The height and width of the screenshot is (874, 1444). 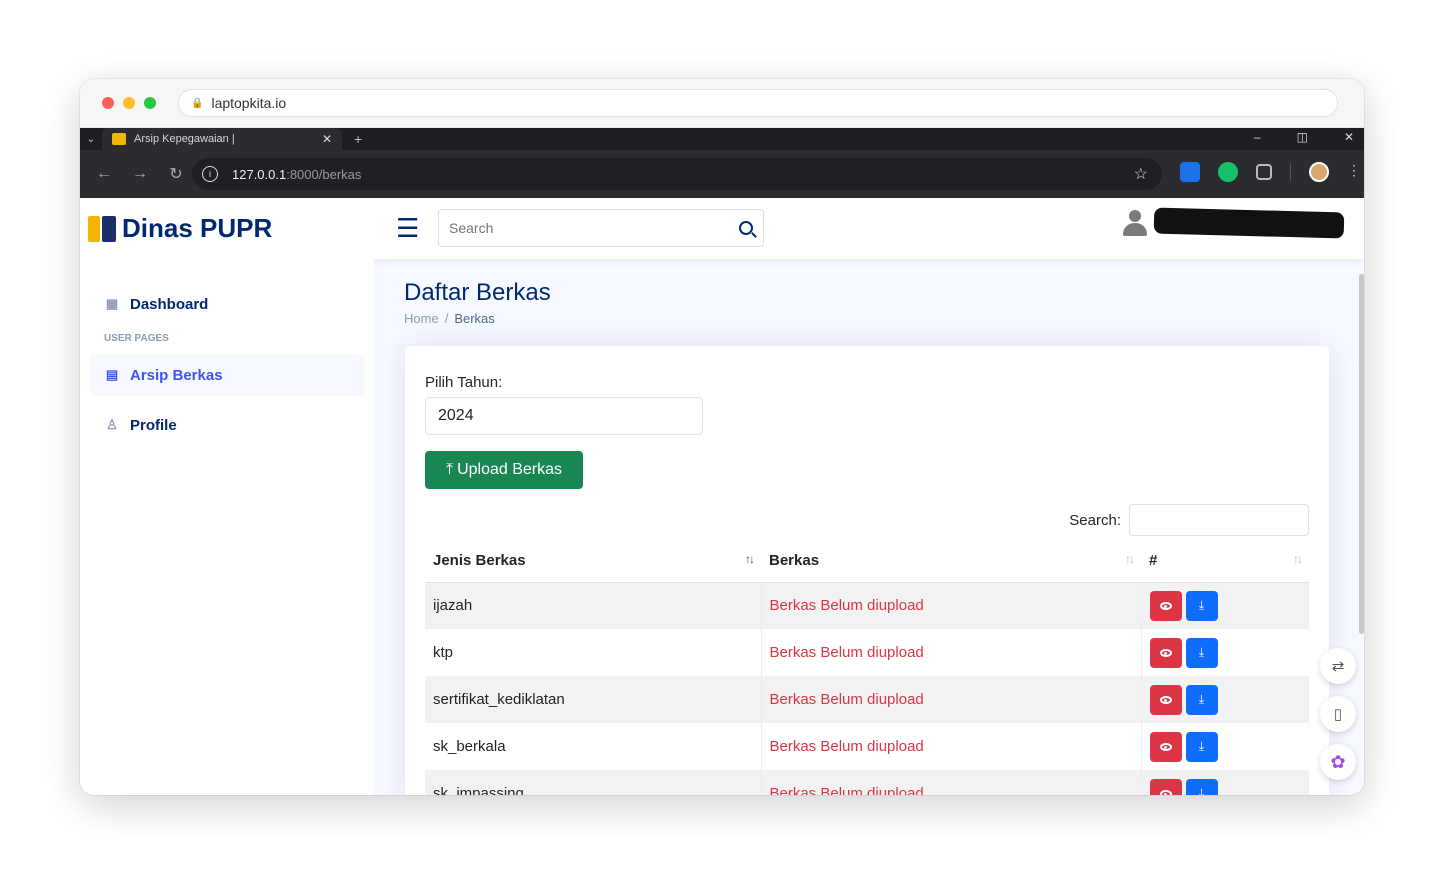 I want to click on brand: Dinas PUPR, so click(x=238, y=228).